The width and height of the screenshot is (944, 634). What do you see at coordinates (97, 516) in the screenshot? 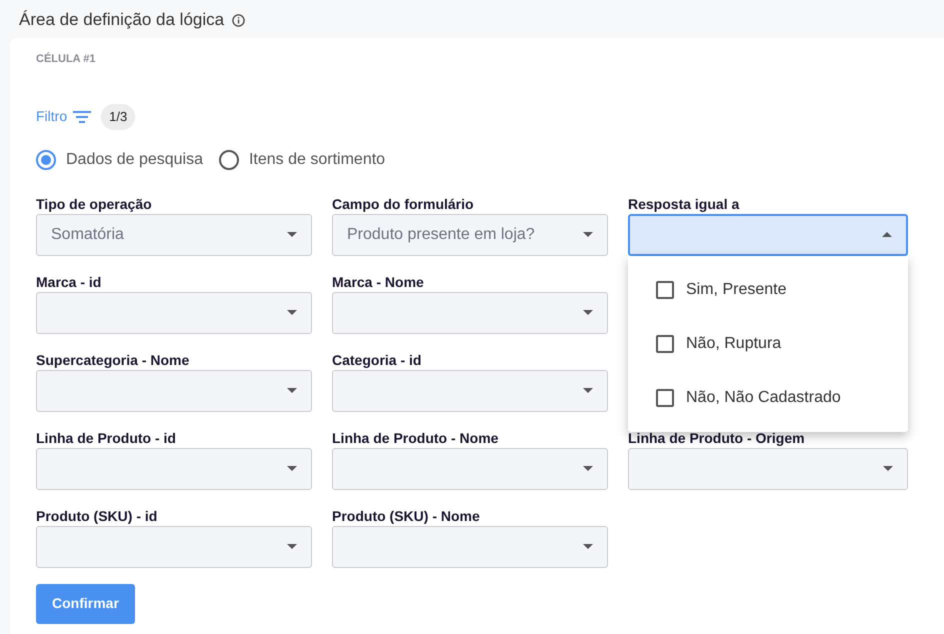
I see `field-label: Produto (SKU) - id` at bounding box center [97, 516].